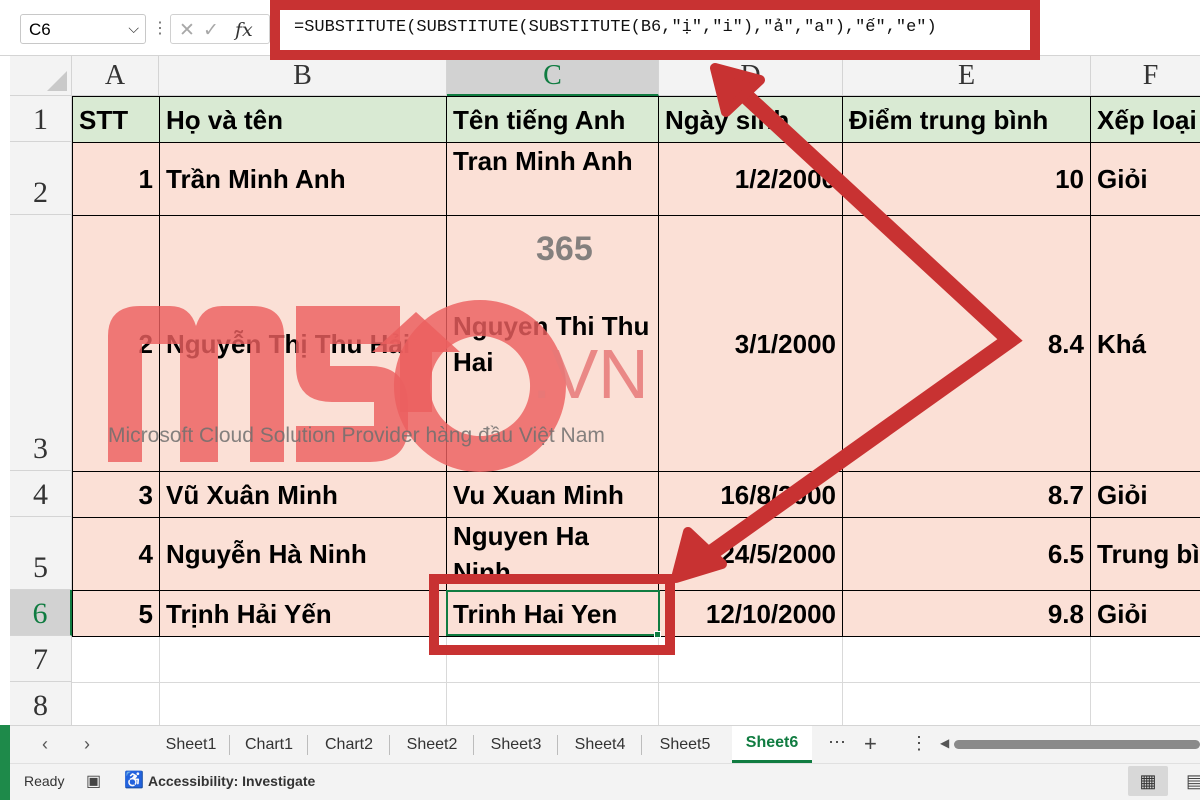 The image size is (1200, 800). What do you see at coordinates (303, 554) in the screenshot?
I see `cell-b5: Nguyễn Hà Ninh` at bounding box center [303, 554].